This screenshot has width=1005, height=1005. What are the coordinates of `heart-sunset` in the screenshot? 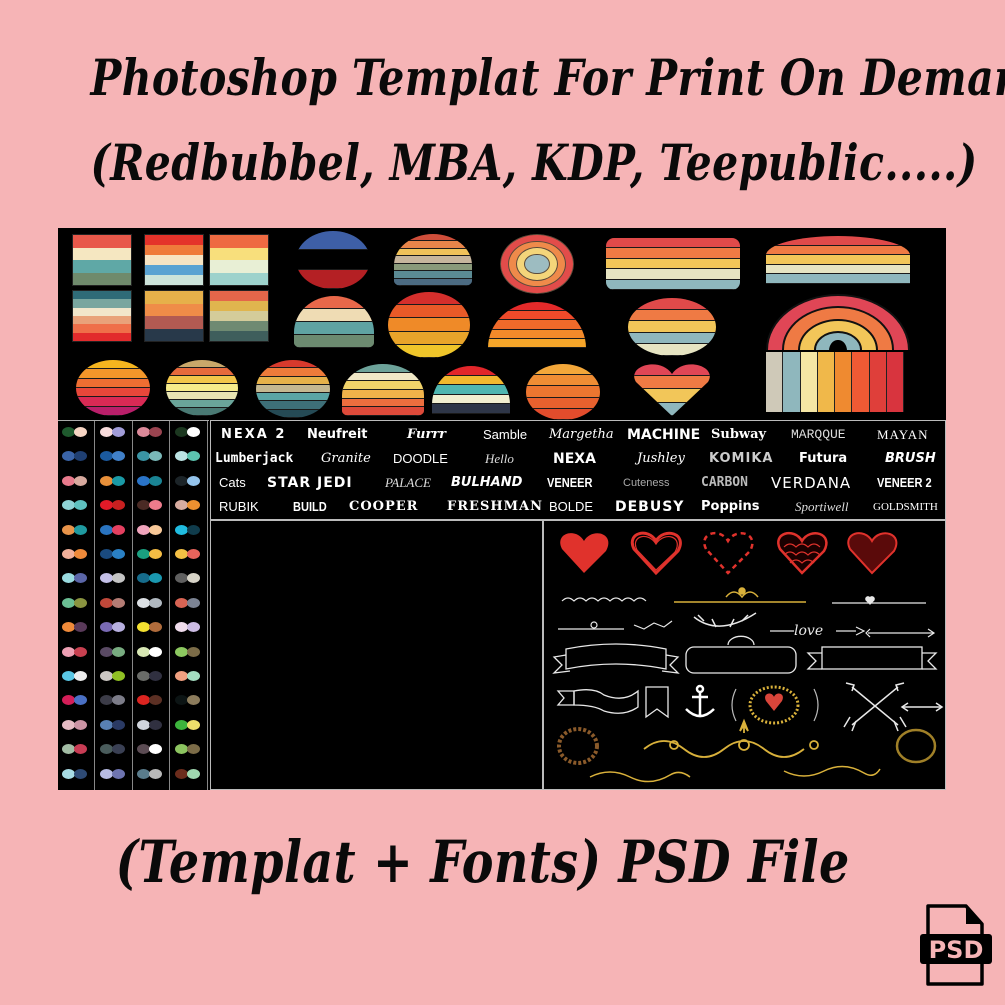 It's located at (672, 389).